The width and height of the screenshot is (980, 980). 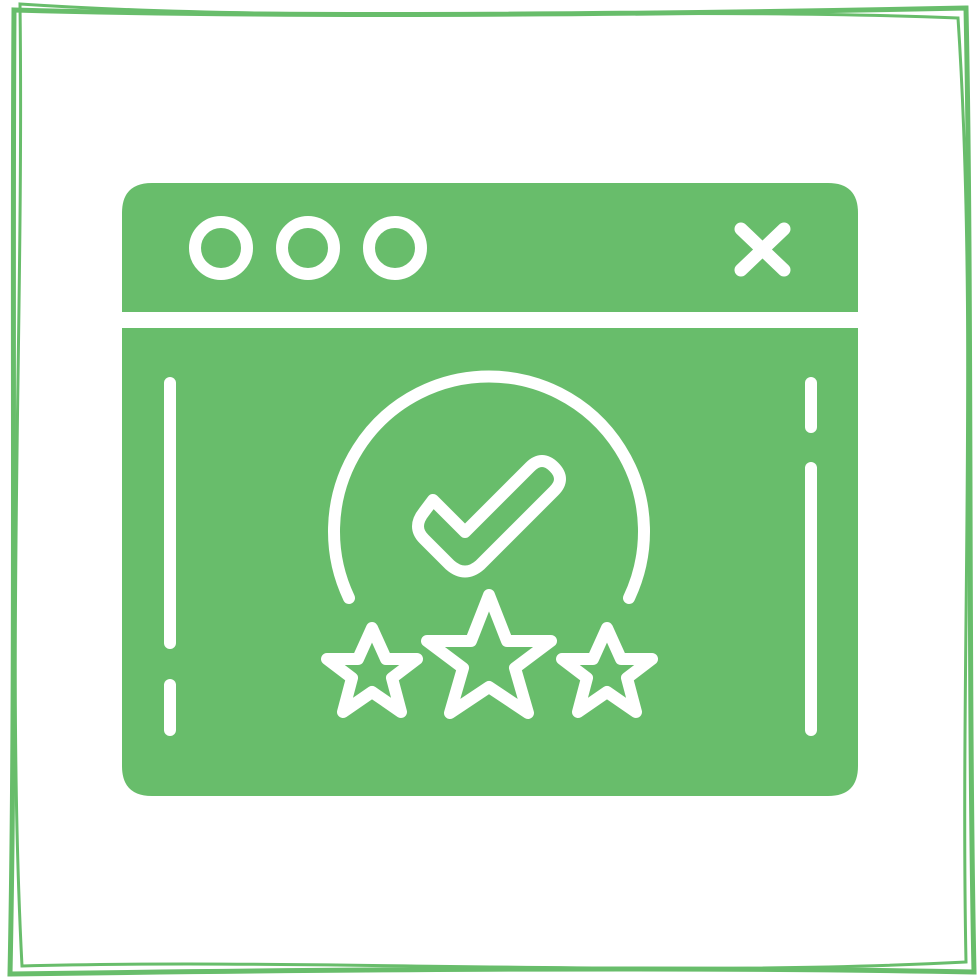 I want to click on browser-header, so click(x=490, y=247).